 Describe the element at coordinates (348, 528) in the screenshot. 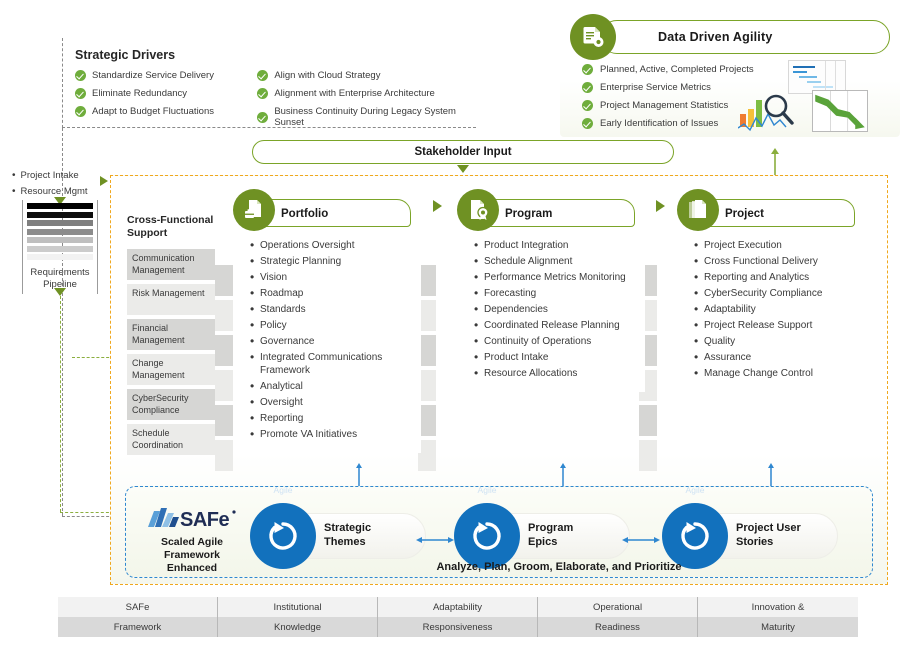

I see `agile-node-label-line1: Strategic` at that location.